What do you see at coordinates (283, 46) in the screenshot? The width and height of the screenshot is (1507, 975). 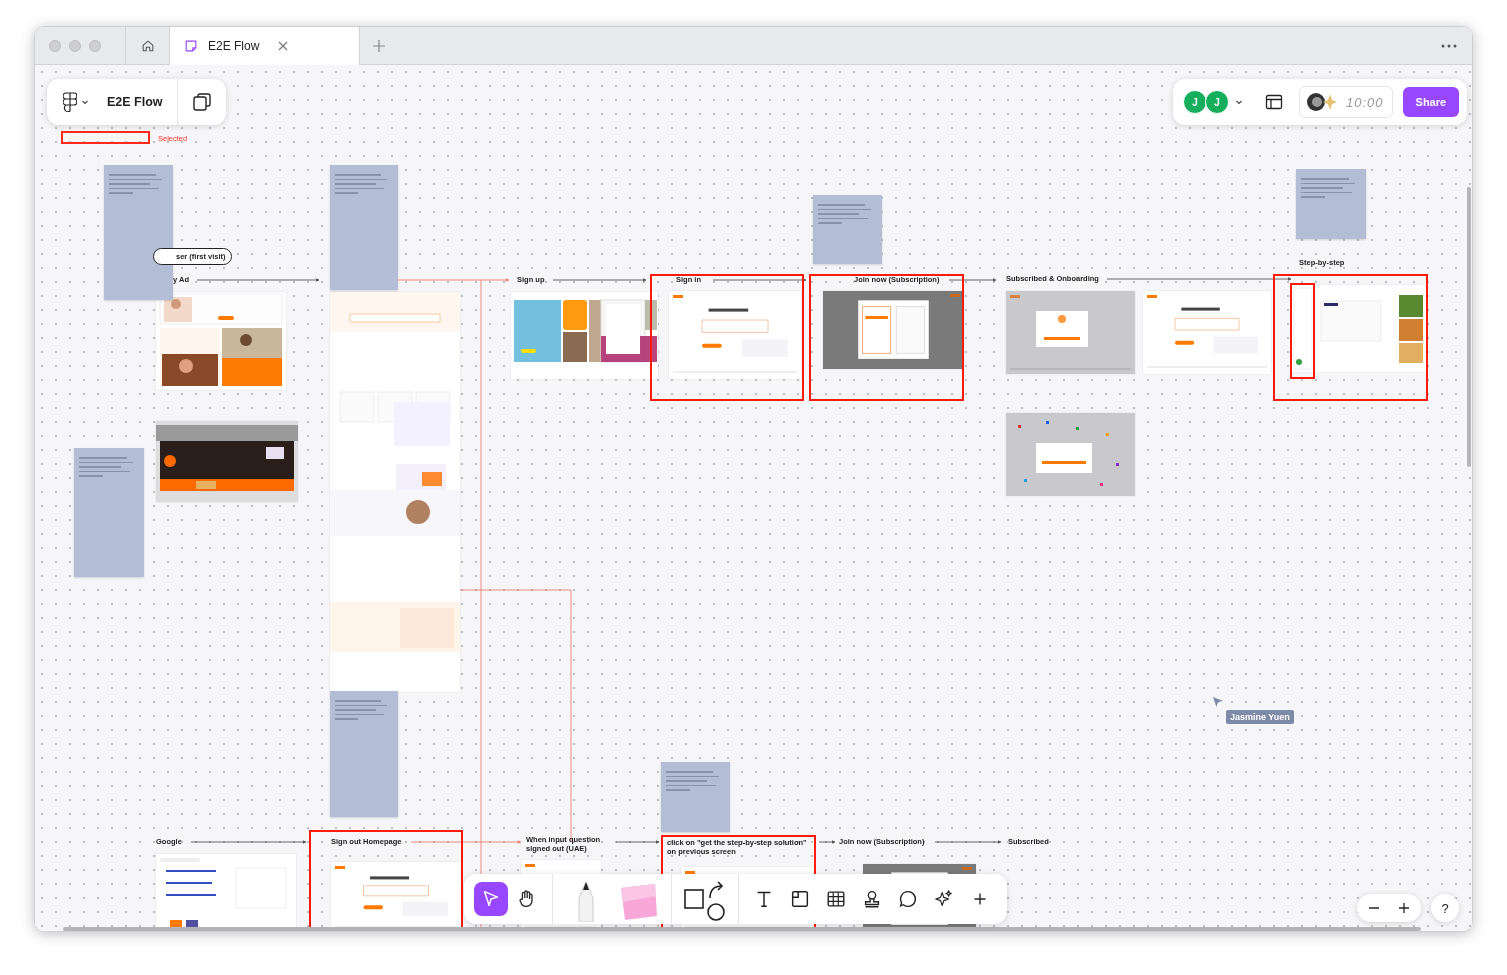 I see `close-icon` at bounding box center [283, 46].